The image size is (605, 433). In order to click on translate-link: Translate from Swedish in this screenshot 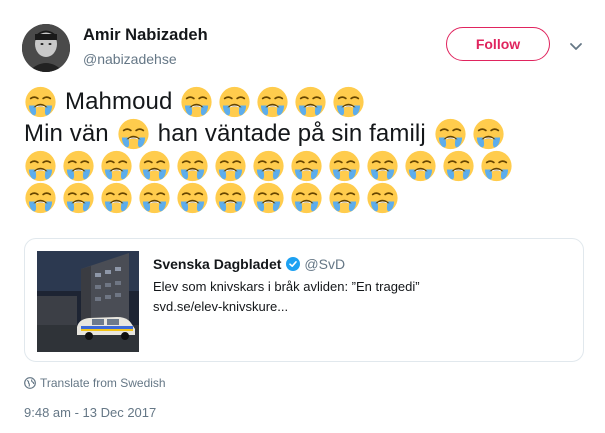, I will do `click(95, 383)`.